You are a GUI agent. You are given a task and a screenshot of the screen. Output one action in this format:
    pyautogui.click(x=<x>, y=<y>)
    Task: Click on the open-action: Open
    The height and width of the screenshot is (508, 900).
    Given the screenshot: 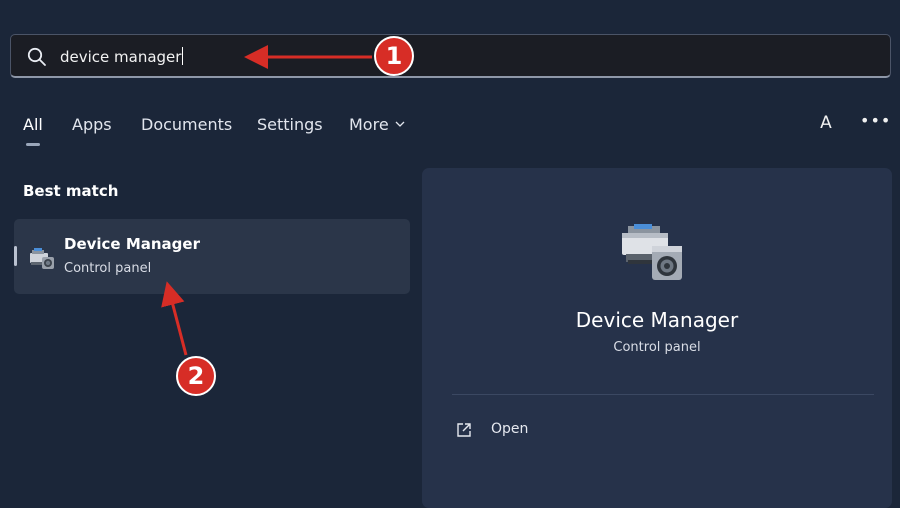 What is the action you would take?
    pyautogui.click(x=525, y=430)
    